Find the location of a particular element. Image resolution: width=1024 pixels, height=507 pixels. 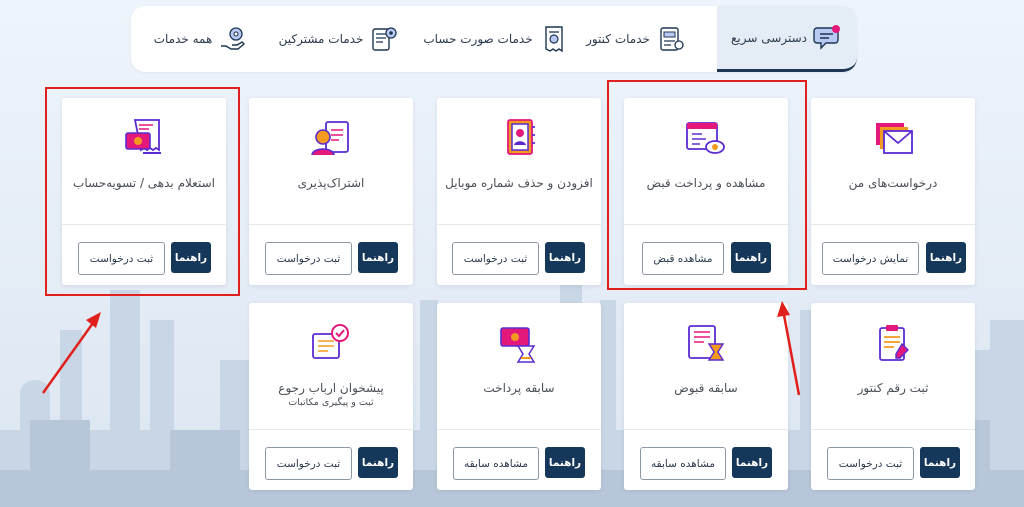

arrow-to-debt-inquiry is located at coordinates (71, 353).